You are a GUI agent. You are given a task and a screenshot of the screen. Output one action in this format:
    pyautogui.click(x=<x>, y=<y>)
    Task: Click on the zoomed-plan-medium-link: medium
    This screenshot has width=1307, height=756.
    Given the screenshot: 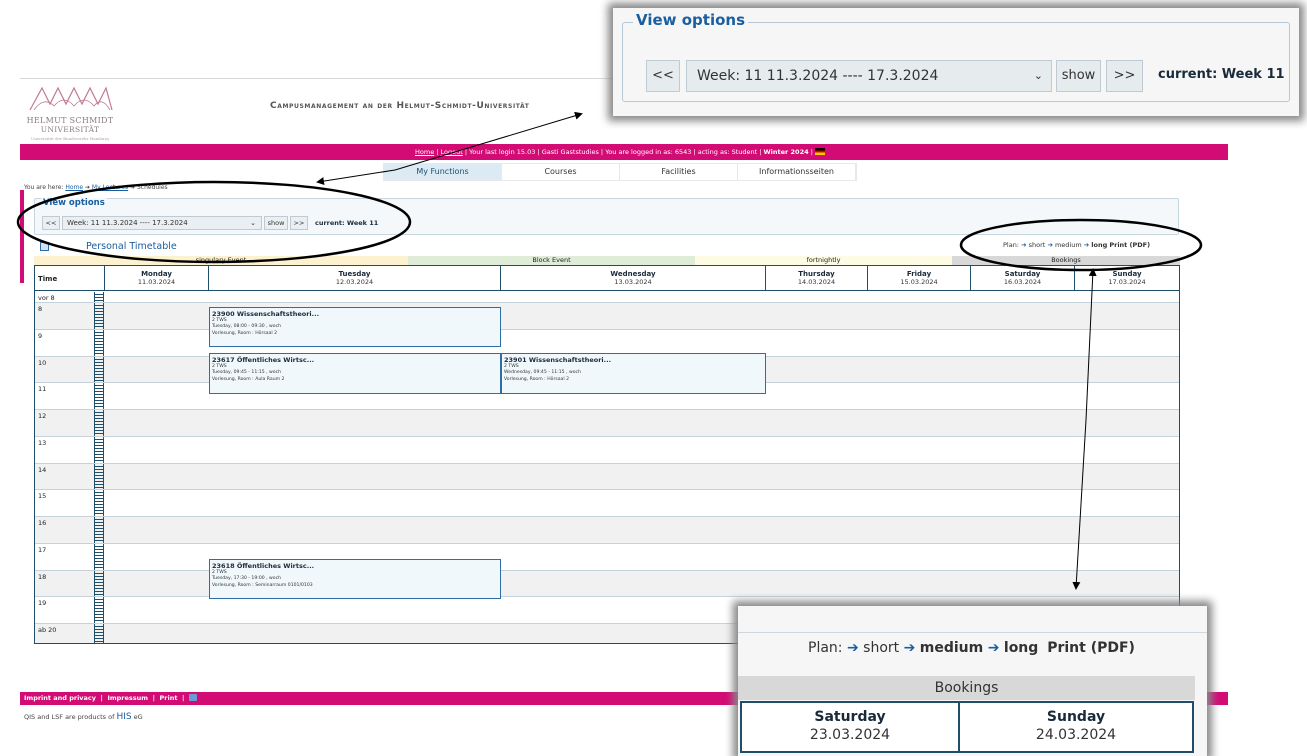 What is the action you would take?
    pyautogui.click(x=951, y=648)
    